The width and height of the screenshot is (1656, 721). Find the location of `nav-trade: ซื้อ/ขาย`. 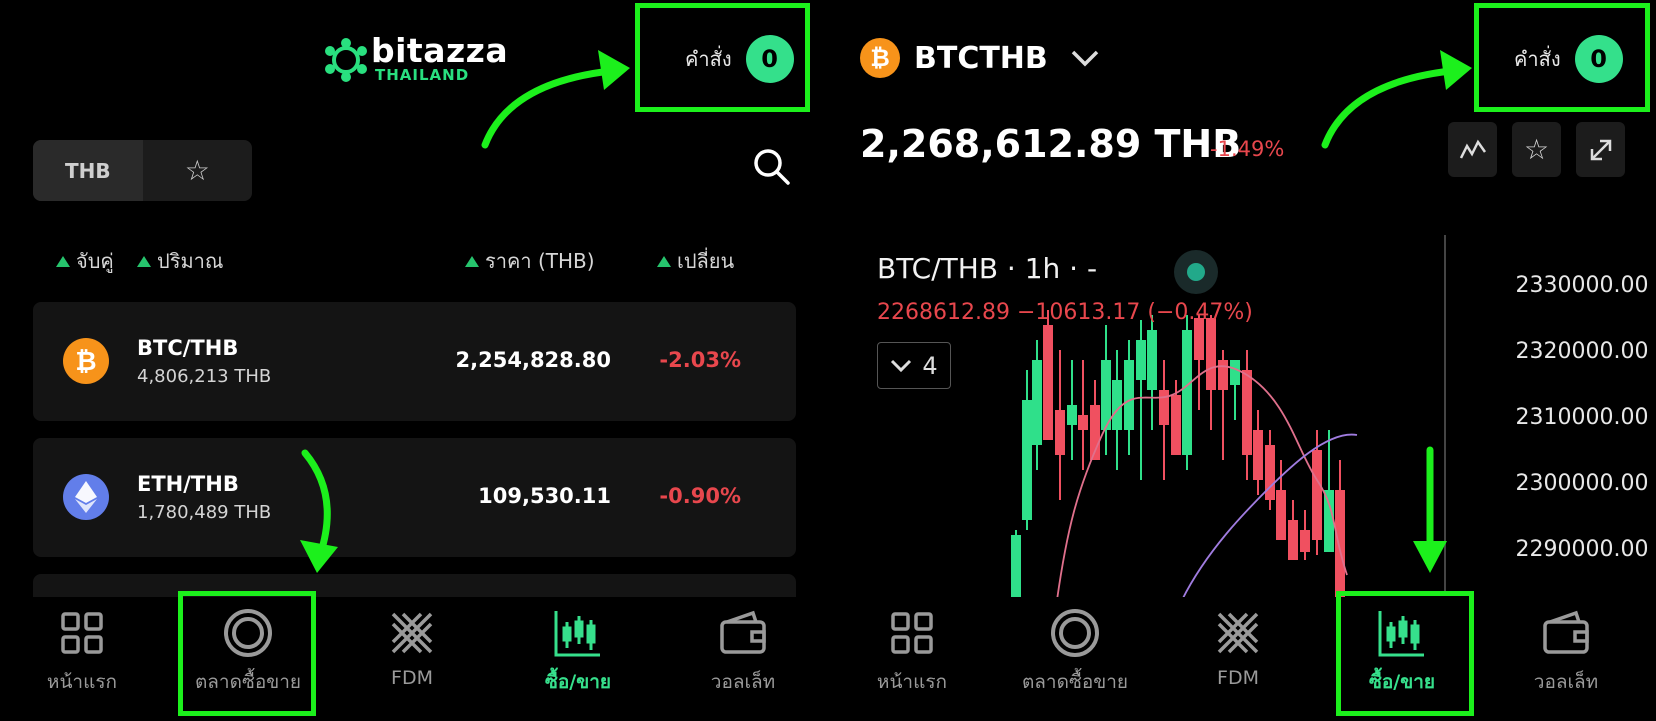

nav-trade: ซื้อ/ขาย is located at coordinates (578, 652).